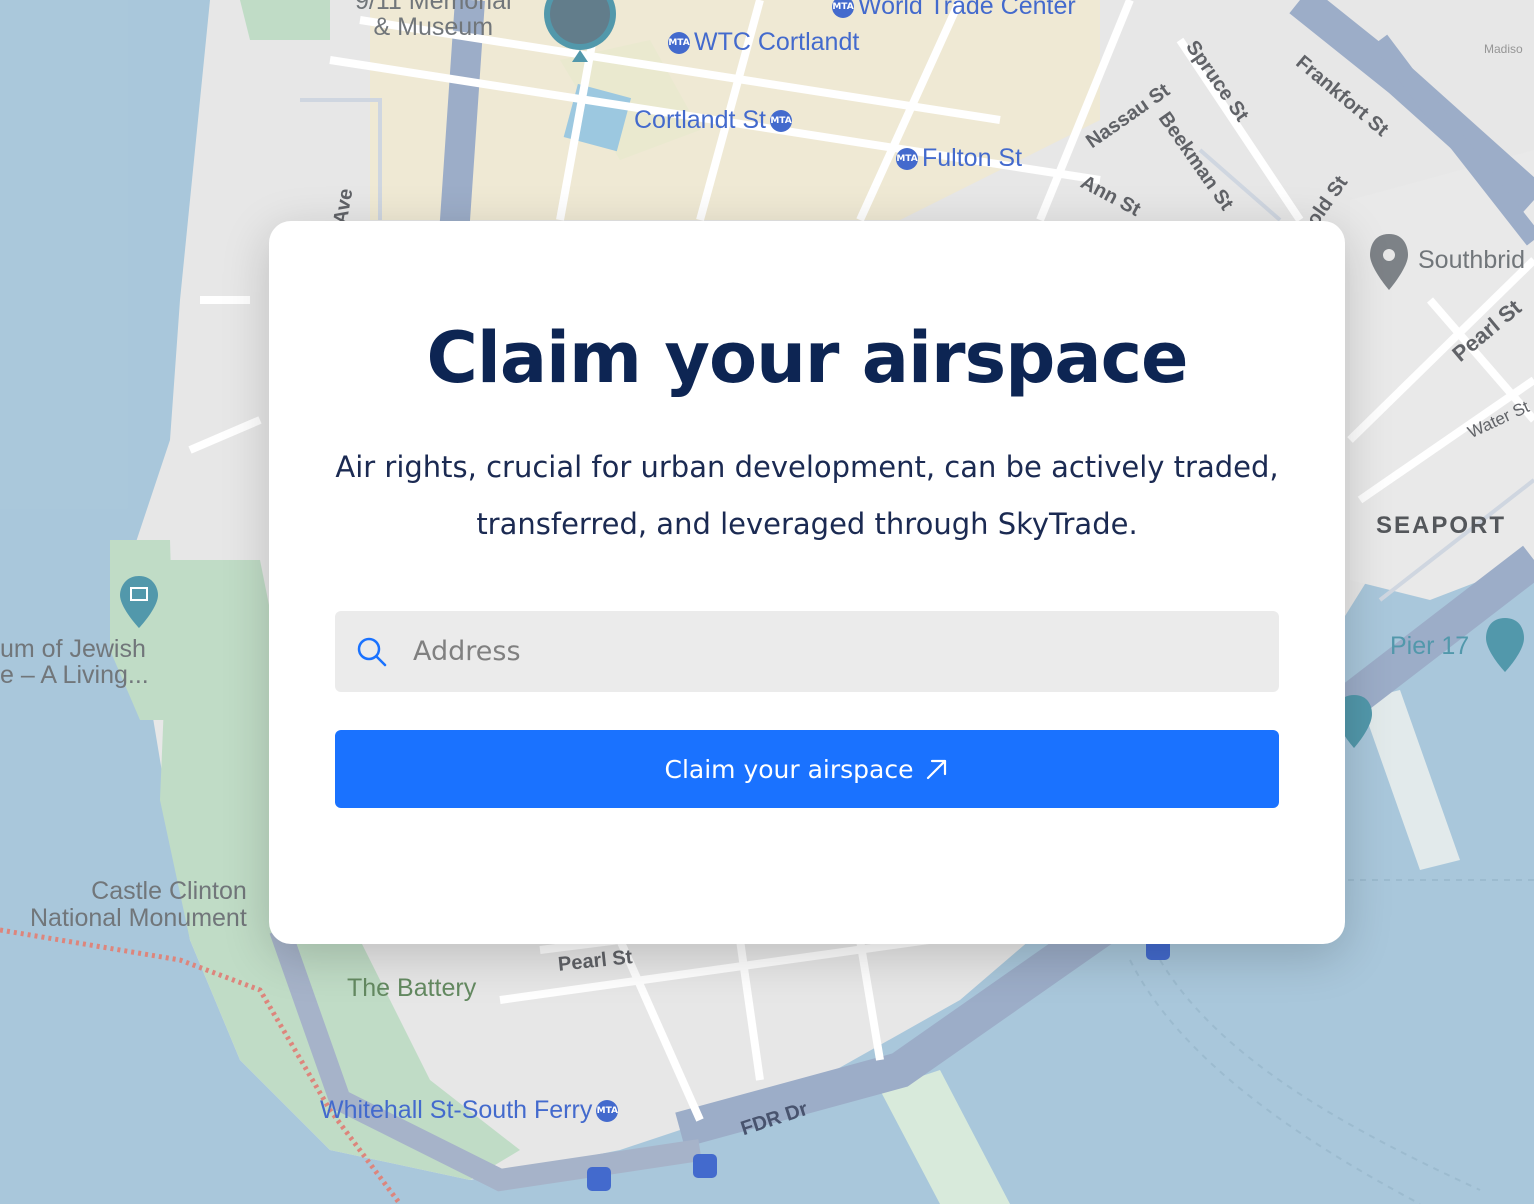  What do you see at coordinates (838, 651) in the screenshot?
I see `address-input` at bounding box center [838, 651].